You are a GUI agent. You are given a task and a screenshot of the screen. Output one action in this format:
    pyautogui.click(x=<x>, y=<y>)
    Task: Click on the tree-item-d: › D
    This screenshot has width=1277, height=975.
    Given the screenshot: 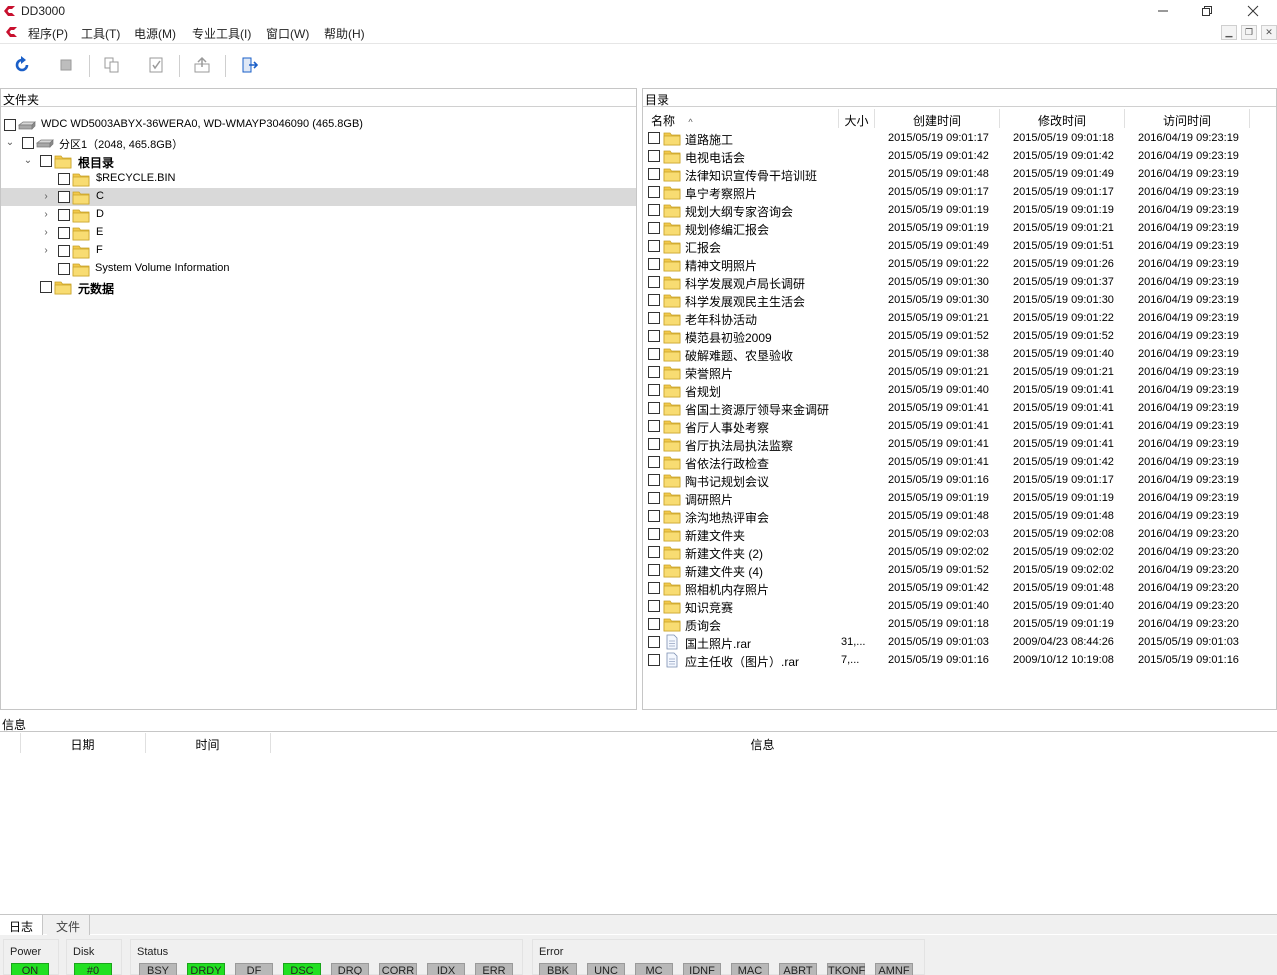 What is the action you would take?
    pyautogui.click(x=318, y=215)
    